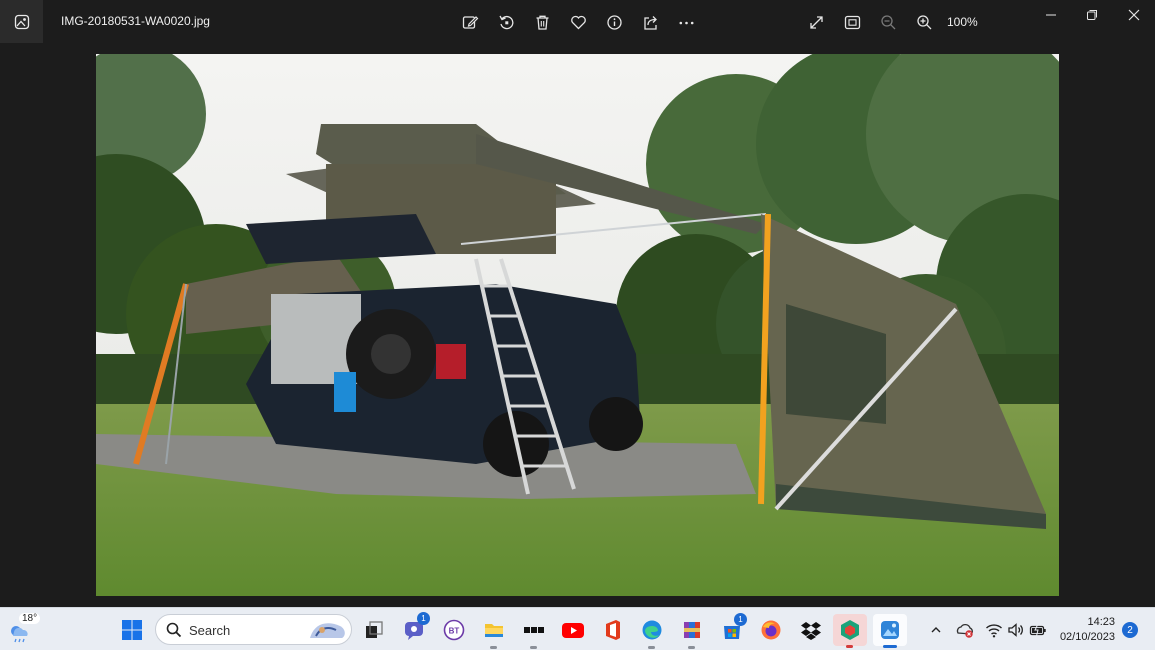  What do you see at coordinates (1134, 15) in the screenshot?
I see `close-icon` at bounding box center [1134, 15].